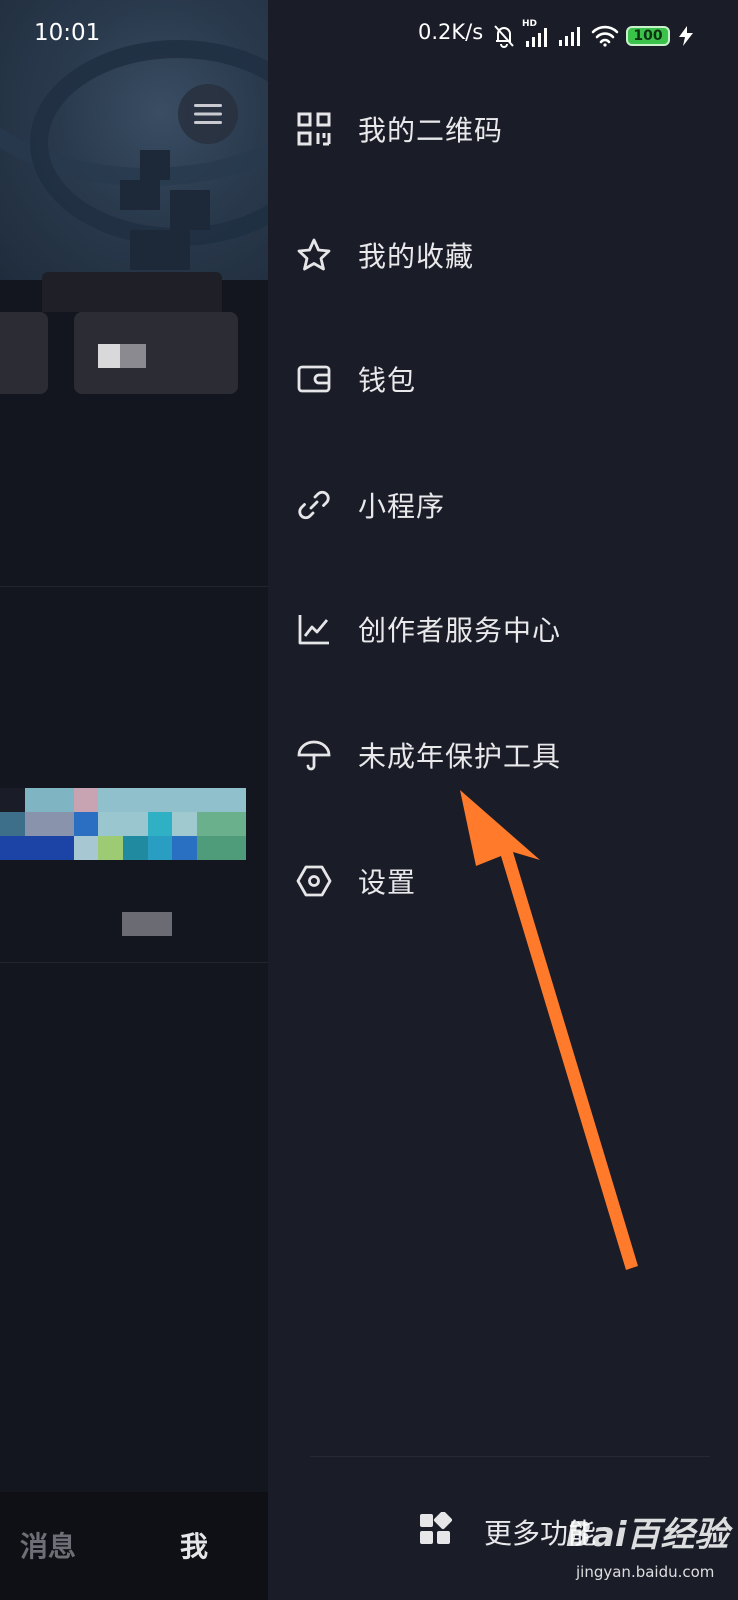  I want to click on profile-header-bar, so click(132, 292).